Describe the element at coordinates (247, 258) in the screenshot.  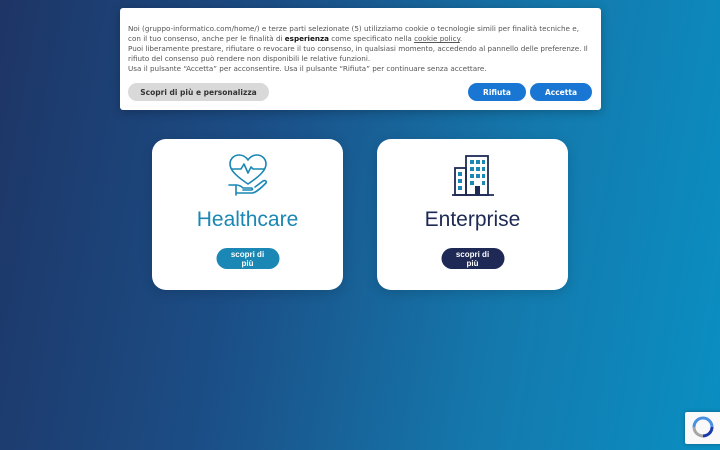
I see `healthcare-learn-more-button: scopri di più` at that location.